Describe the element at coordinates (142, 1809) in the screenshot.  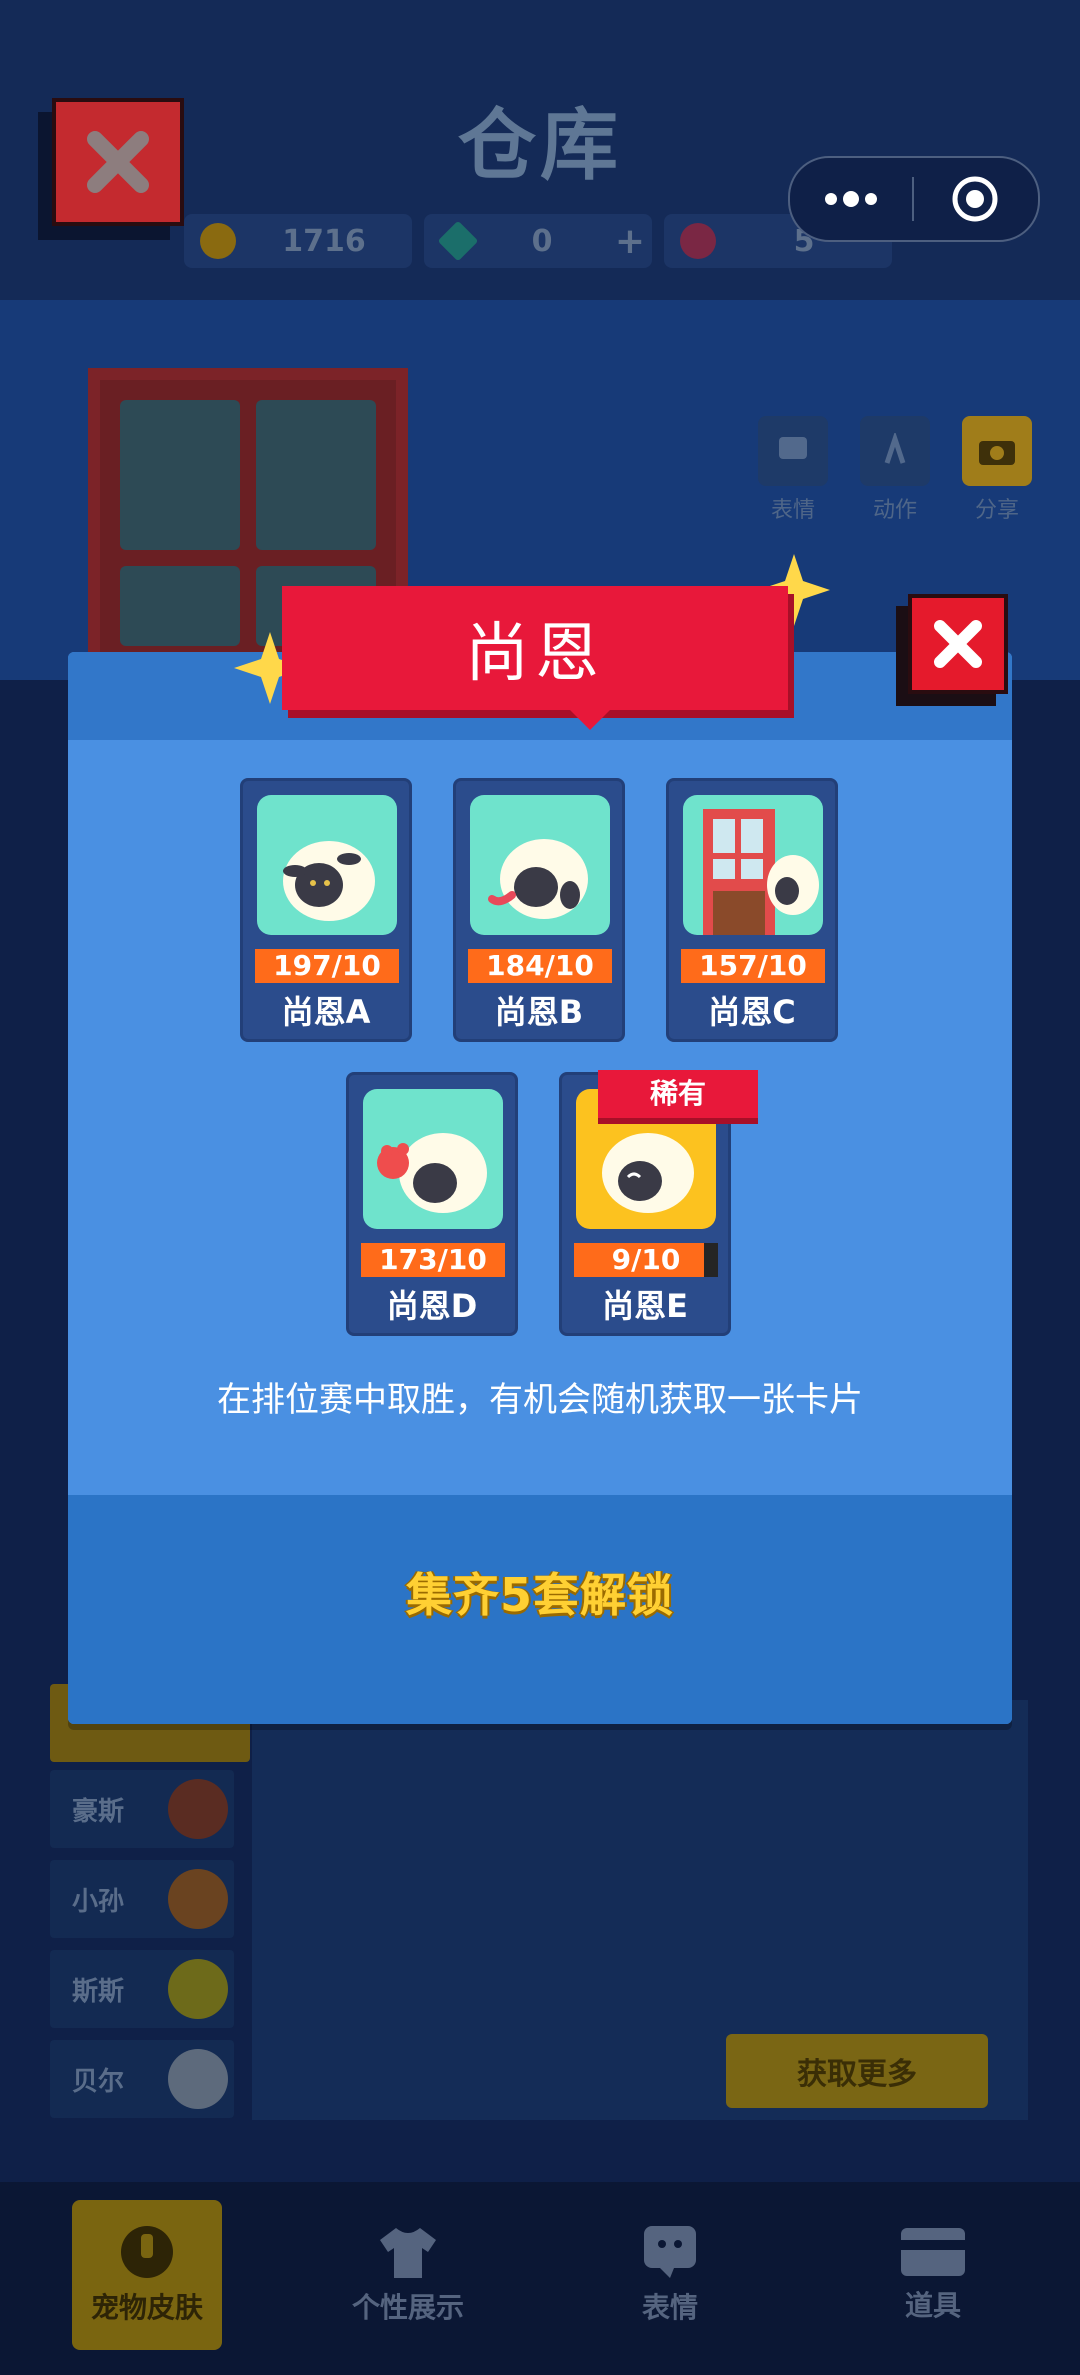
I see `pet-list-item: 豪斯` at that location.